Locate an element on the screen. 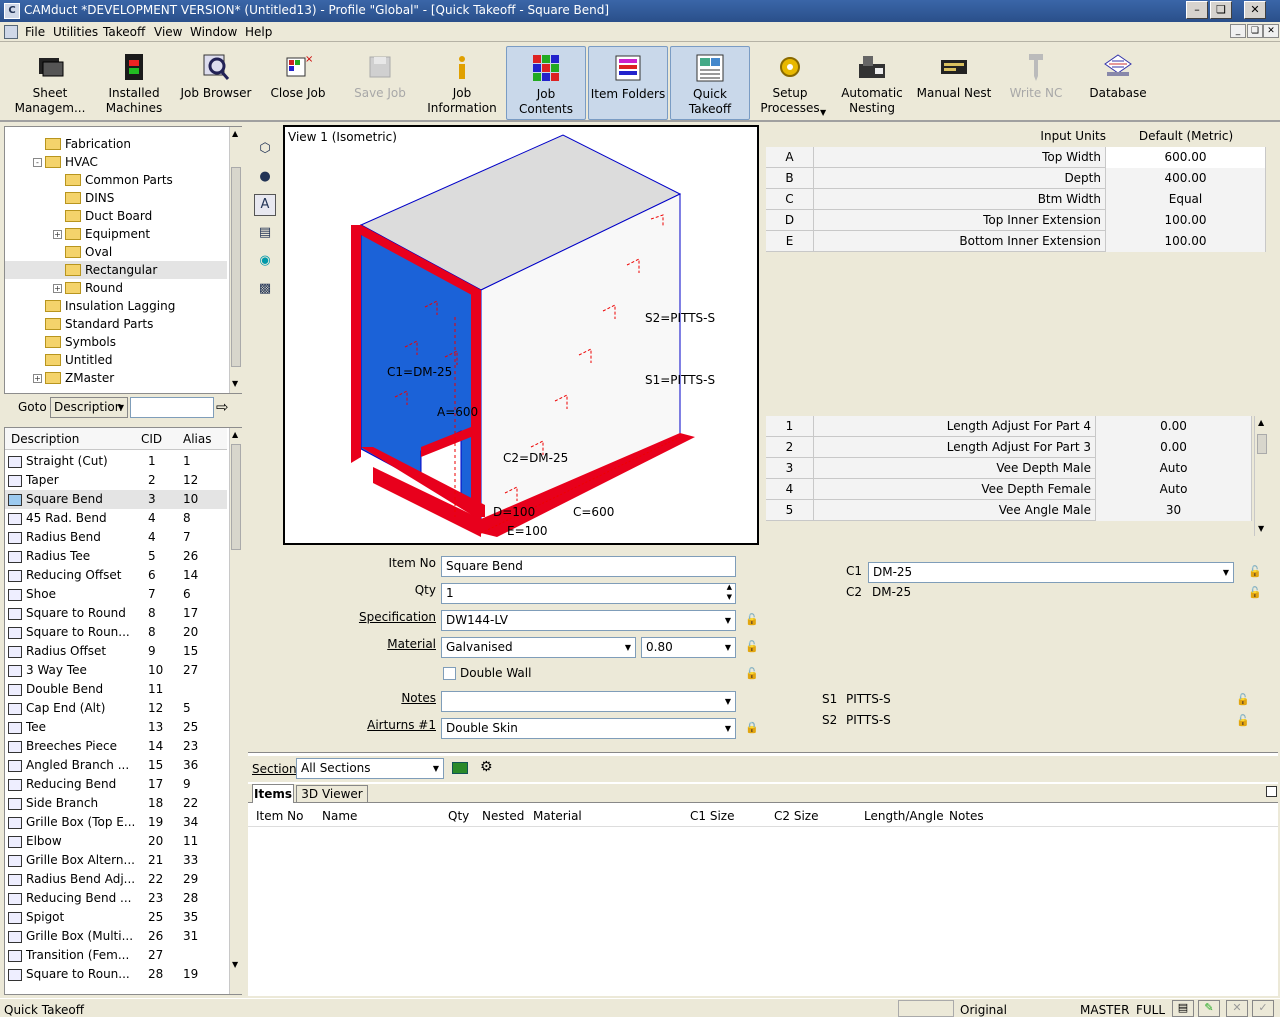 This screenshot has height=1017, width=1280. tree-scroll-thumb is located at coordinates (236, 267).